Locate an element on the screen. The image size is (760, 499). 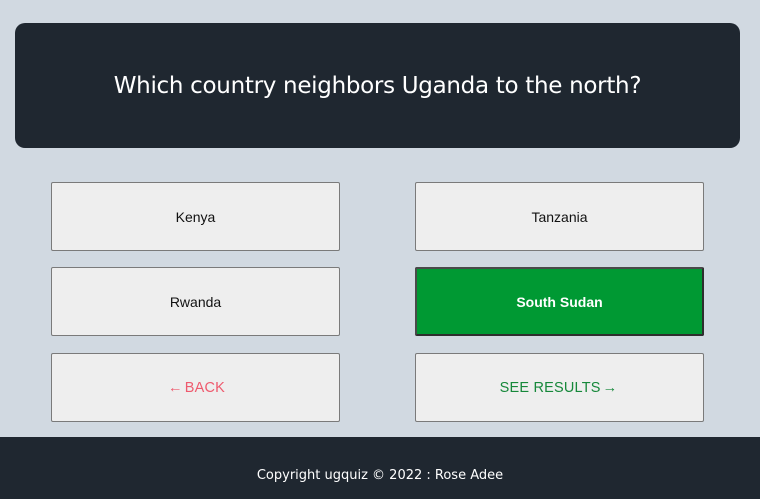
arrow-right-icon: → is located at coordinates (610, 387).